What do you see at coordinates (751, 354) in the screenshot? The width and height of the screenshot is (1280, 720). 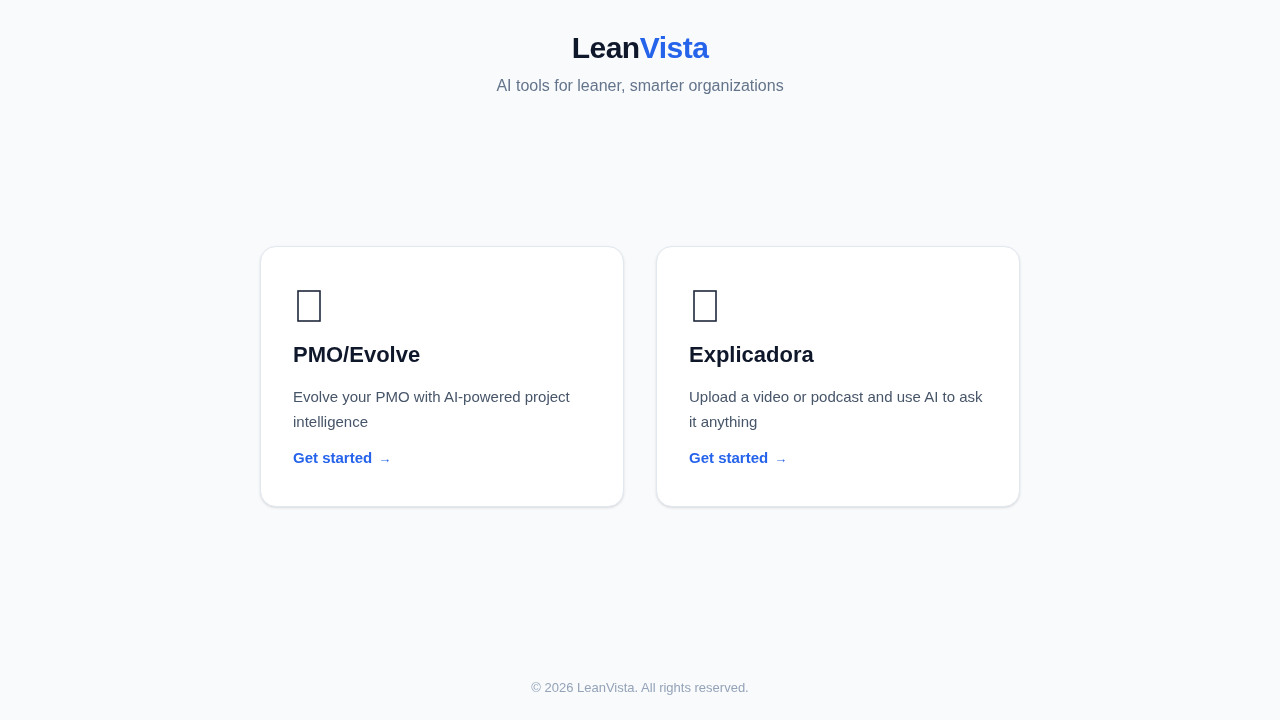 I see `card-title: Explicadora` at bounding box center [751, 354].